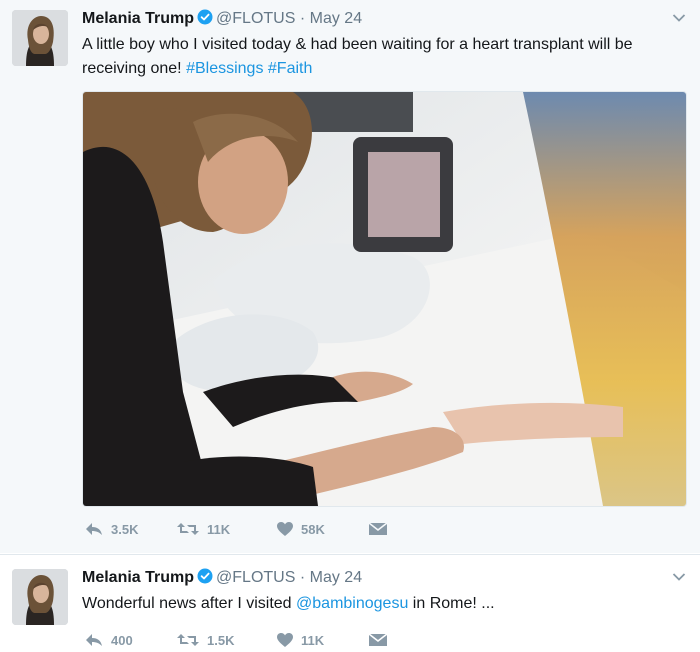  Describe the element at coordinates (300, 529) in the screenshot. I see `like-button: 58K` at that location.